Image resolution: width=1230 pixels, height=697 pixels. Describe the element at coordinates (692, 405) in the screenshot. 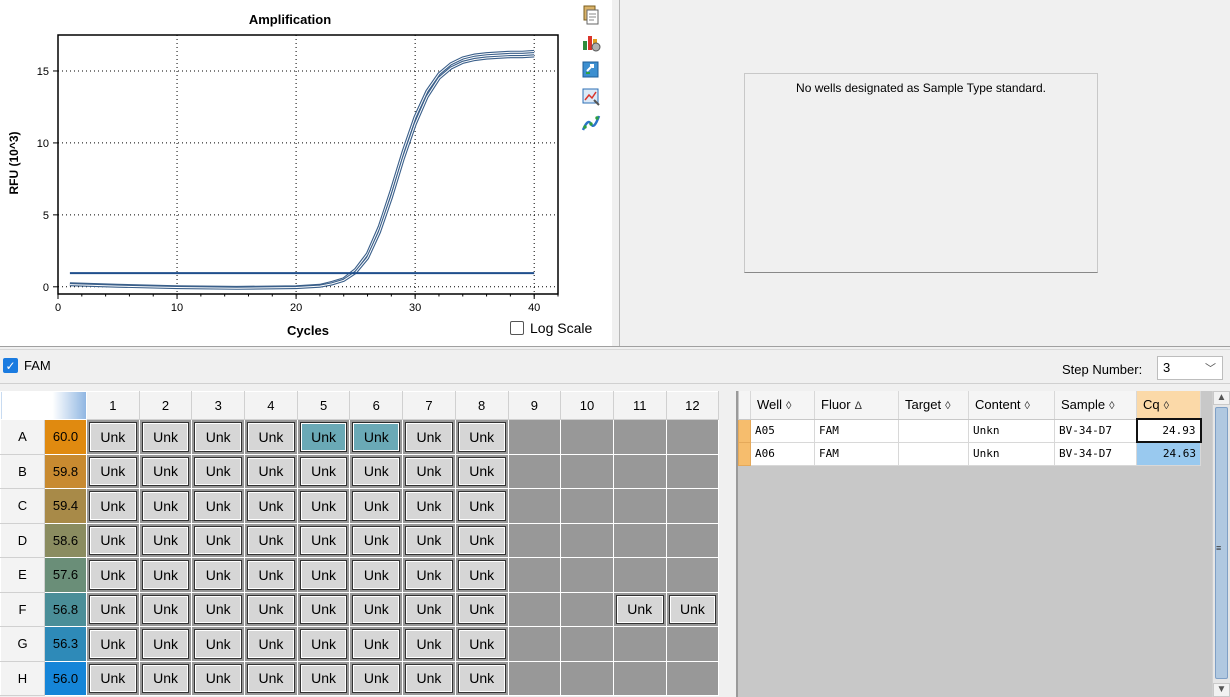

I see `plate-column-header: 12` at that location.